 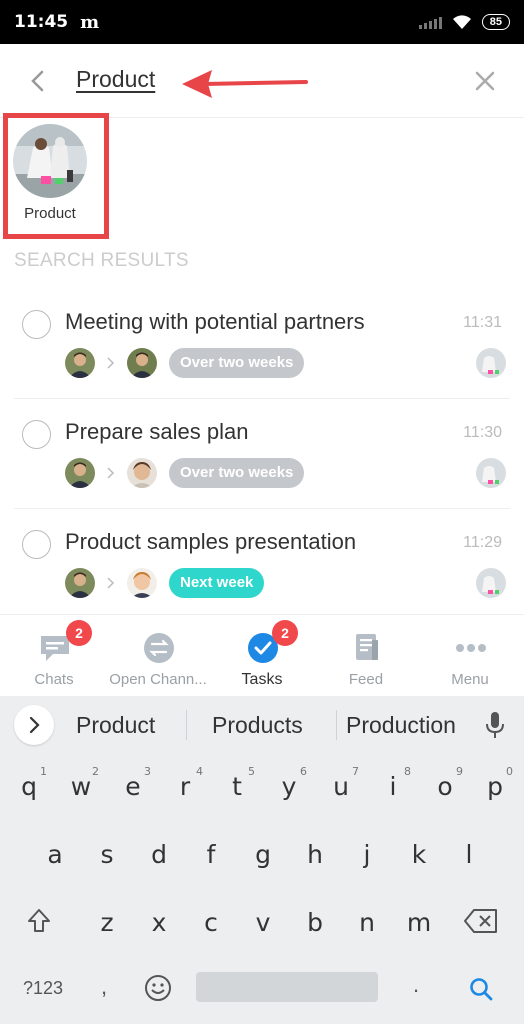 I want to click on tab-tasks: 2 Tasks, so click(x=262, y=656).